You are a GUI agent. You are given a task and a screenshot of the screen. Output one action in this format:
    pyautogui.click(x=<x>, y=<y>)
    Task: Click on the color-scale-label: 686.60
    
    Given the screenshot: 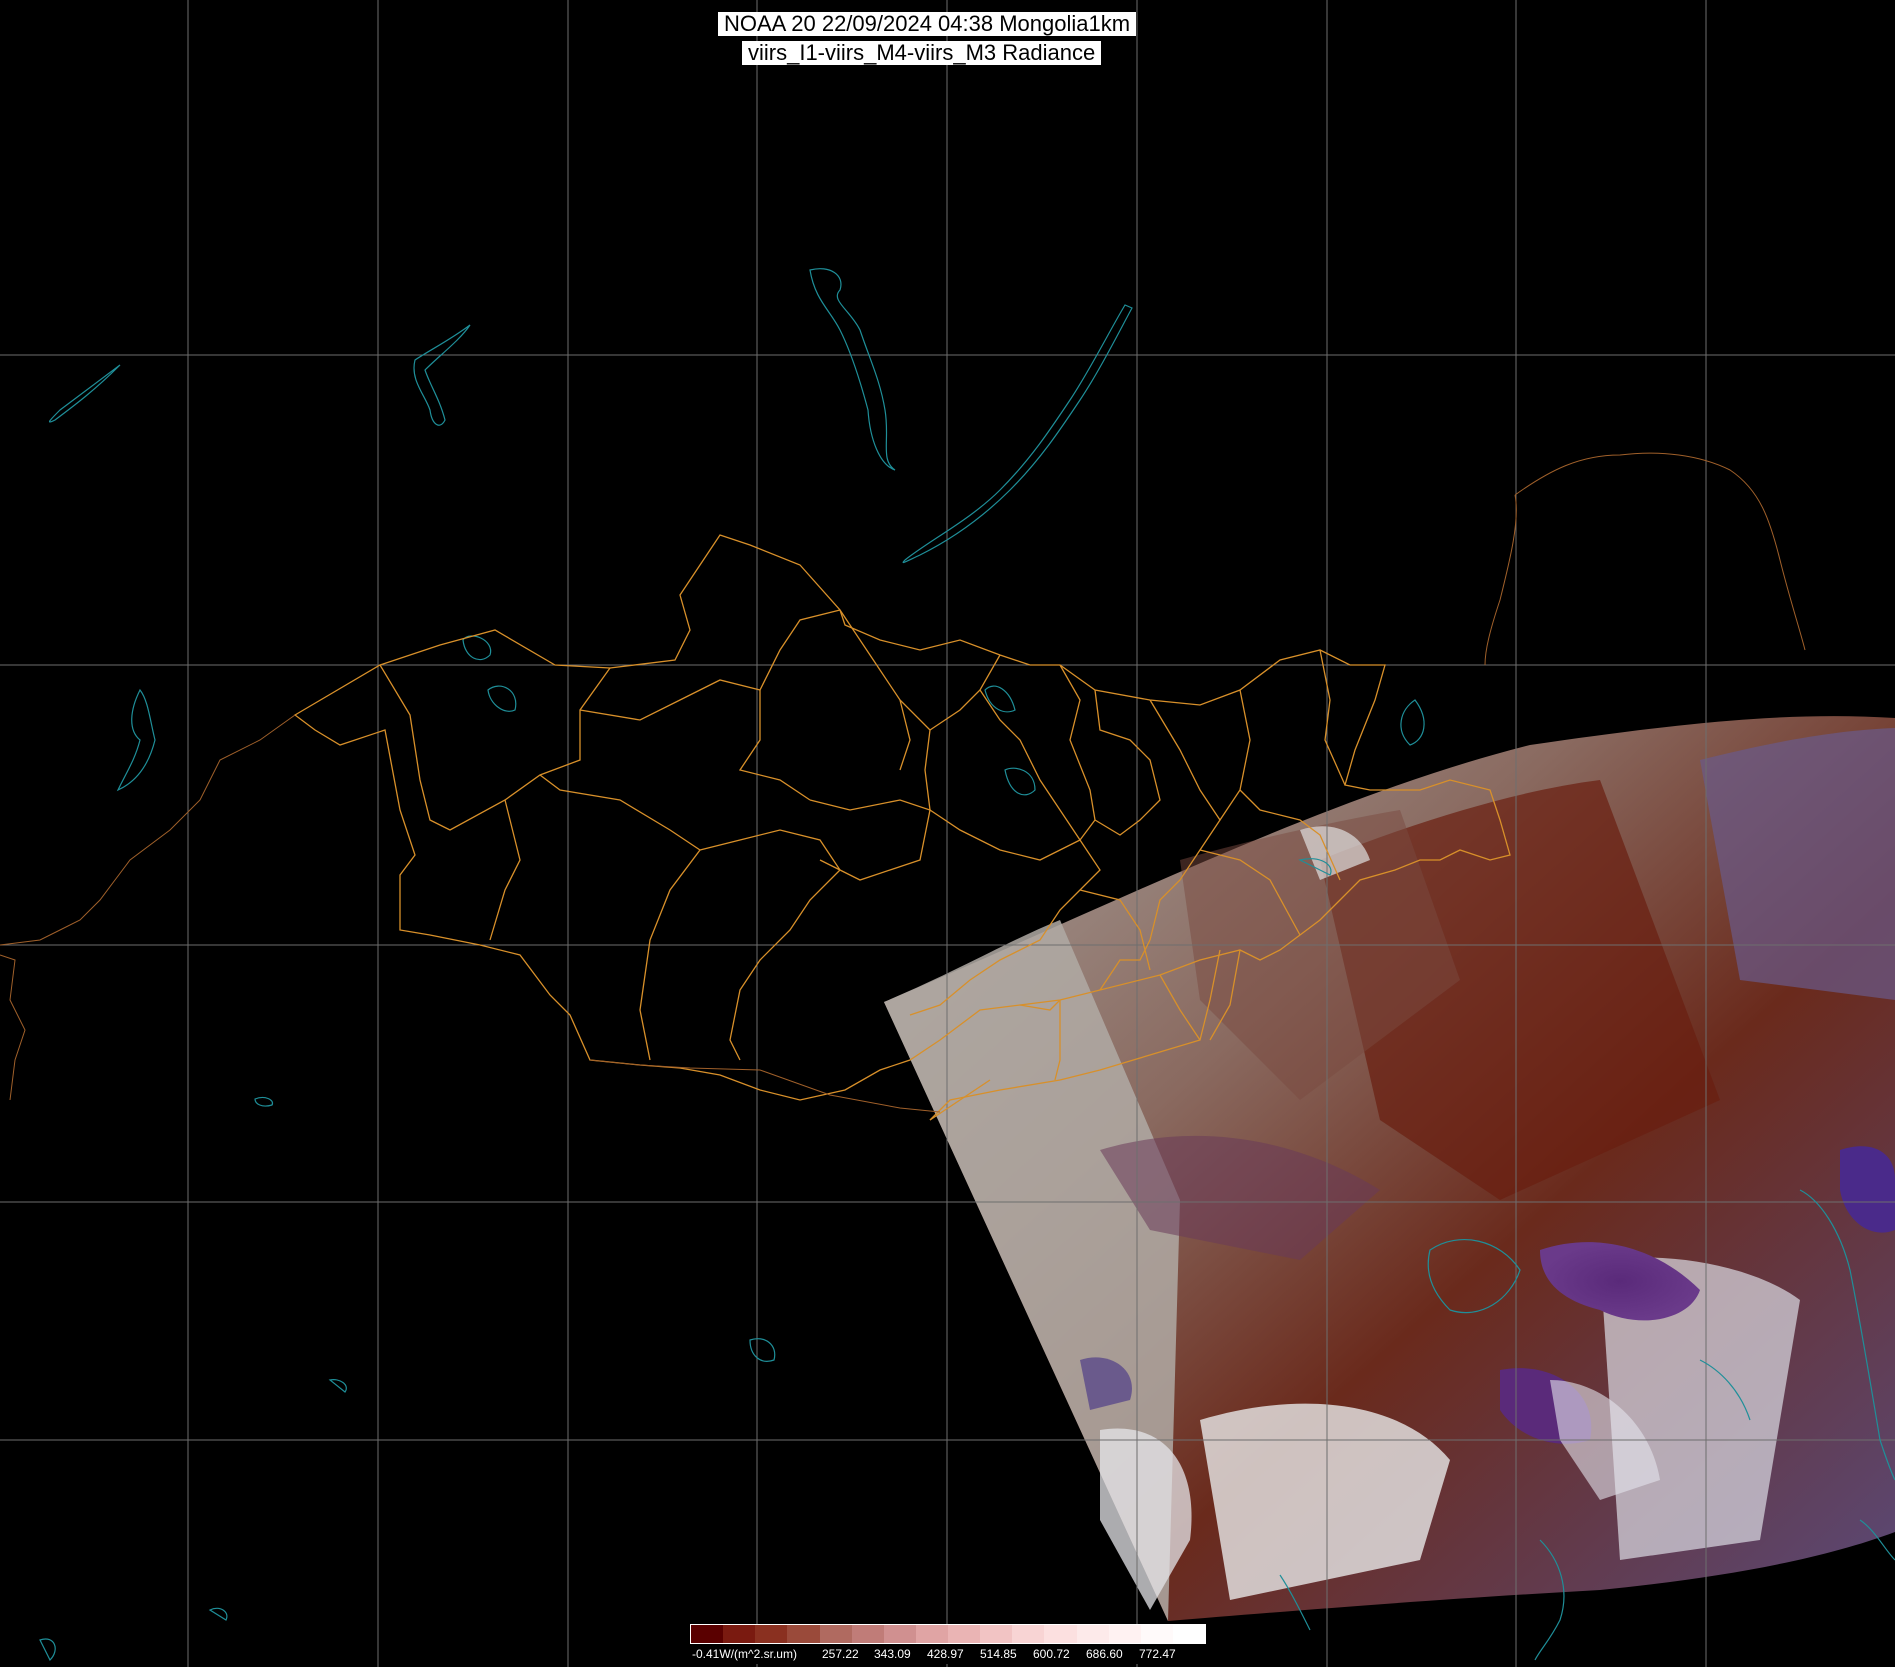 What is the action you would take?
    pyautogui.click(x=1104, y=1654)
    